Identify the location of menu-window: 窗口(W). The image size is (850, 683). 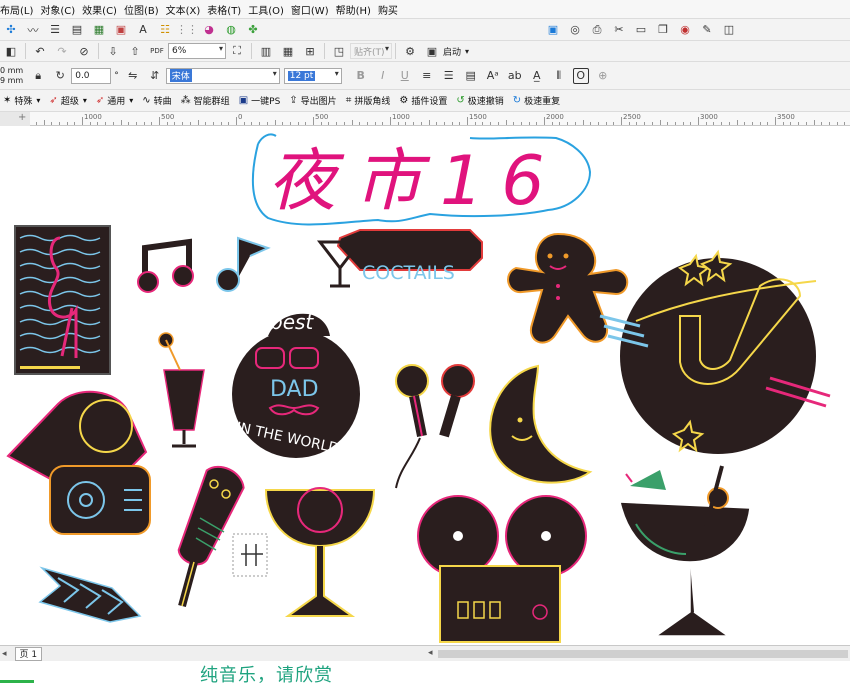
(313, 9).